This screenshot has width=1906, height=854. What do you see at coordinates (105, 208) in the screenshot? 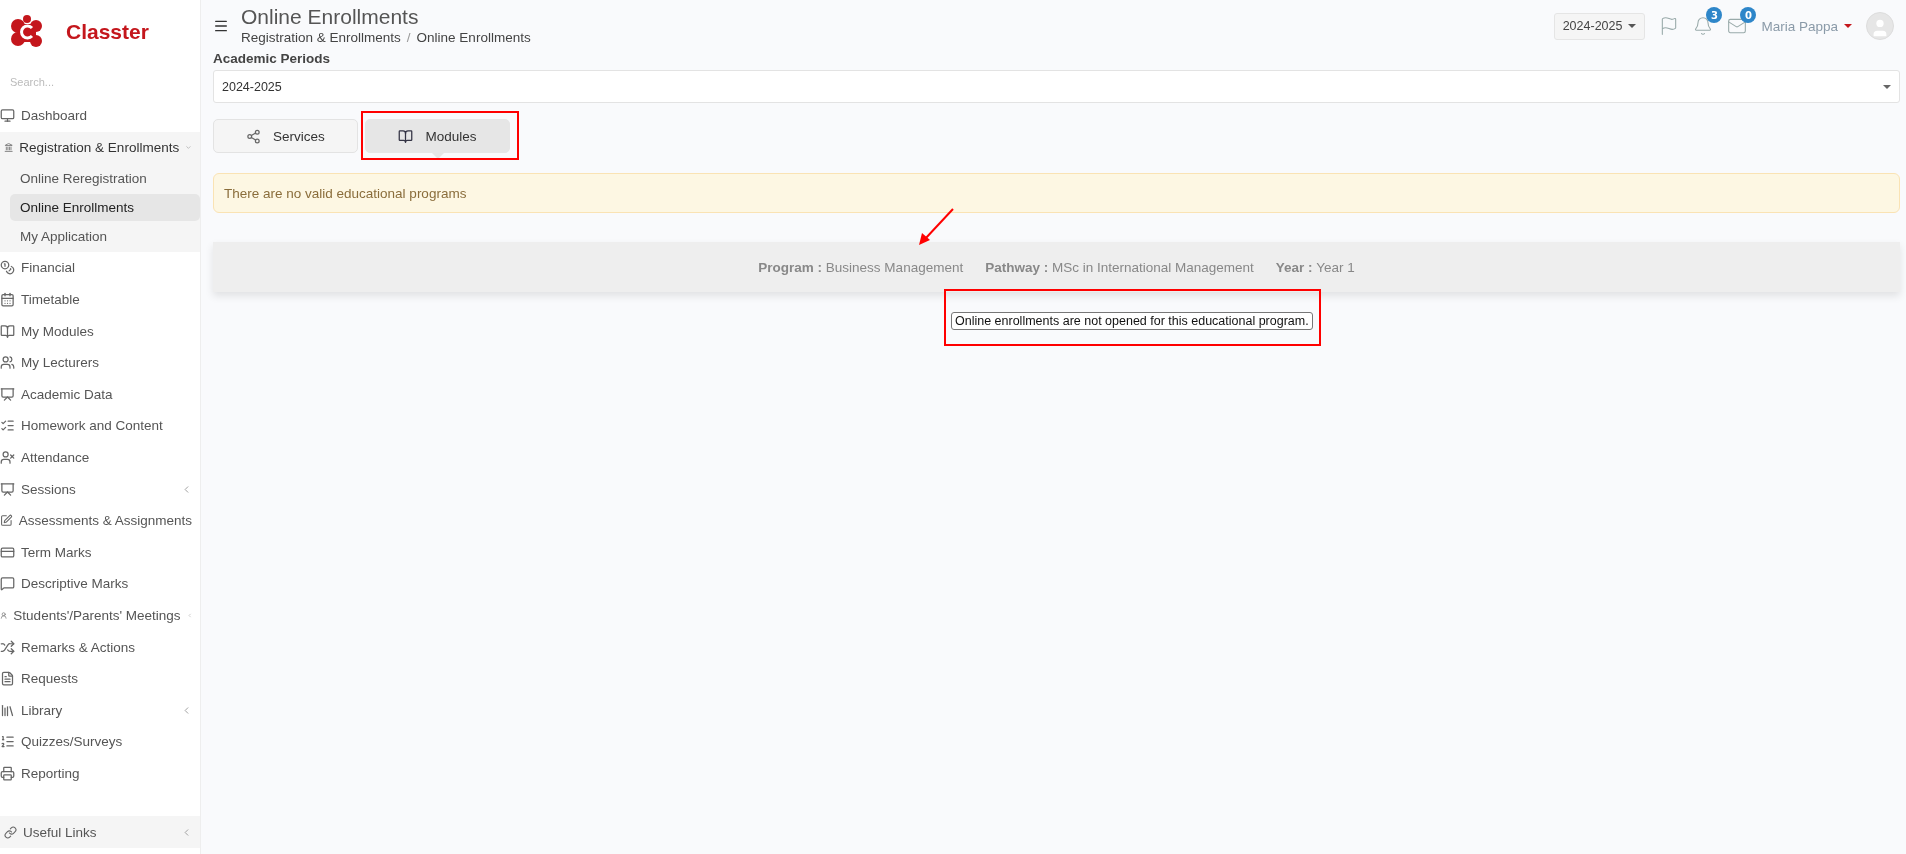
I see `sidebar-subitem: Online Enrollments` at bounding box center [105, 208].